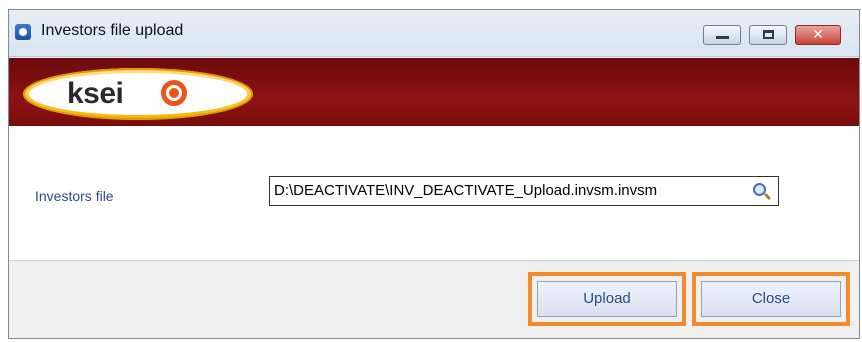  I want to click on logo-swirl-icon, so click(174, 93).